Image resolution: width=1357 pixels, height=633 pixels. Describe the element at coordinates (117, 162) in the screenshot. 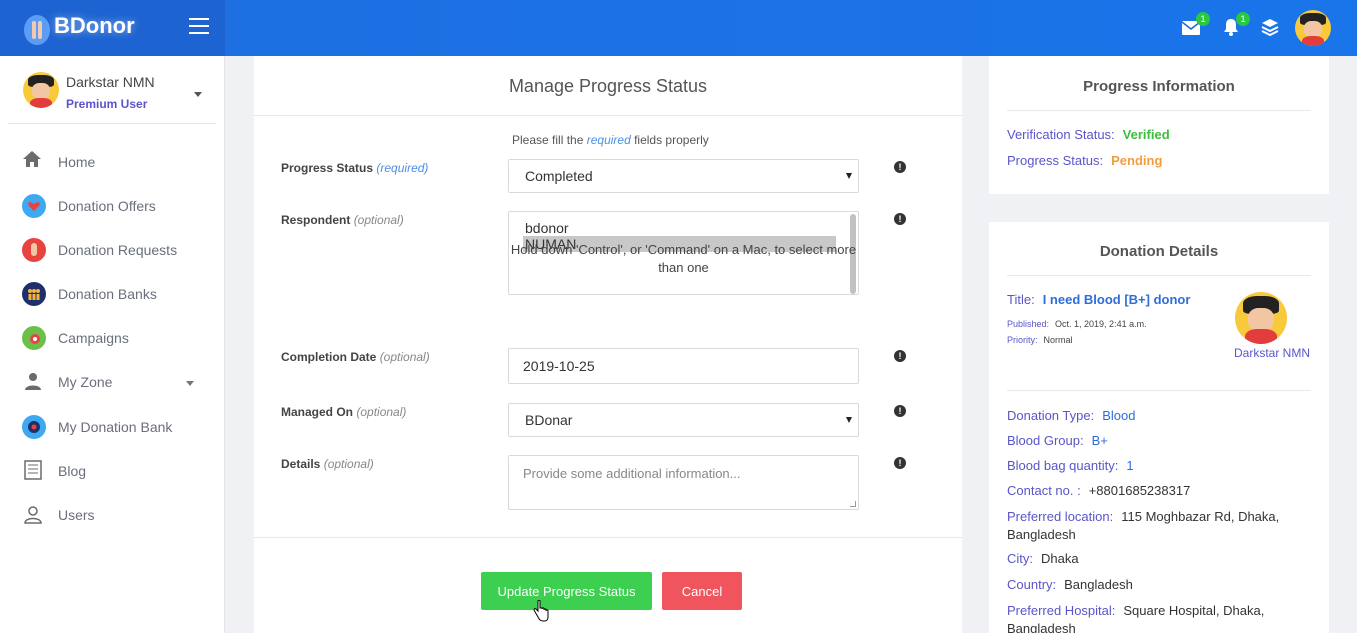

I see `sidebar-item-home: Home` at that location.